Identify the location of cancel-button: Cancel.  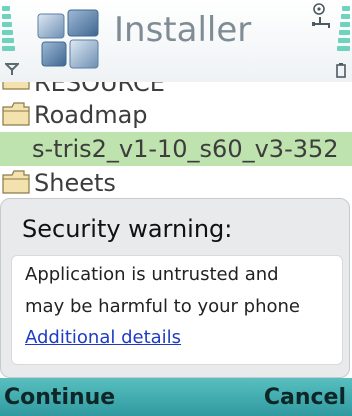
(305, 398).